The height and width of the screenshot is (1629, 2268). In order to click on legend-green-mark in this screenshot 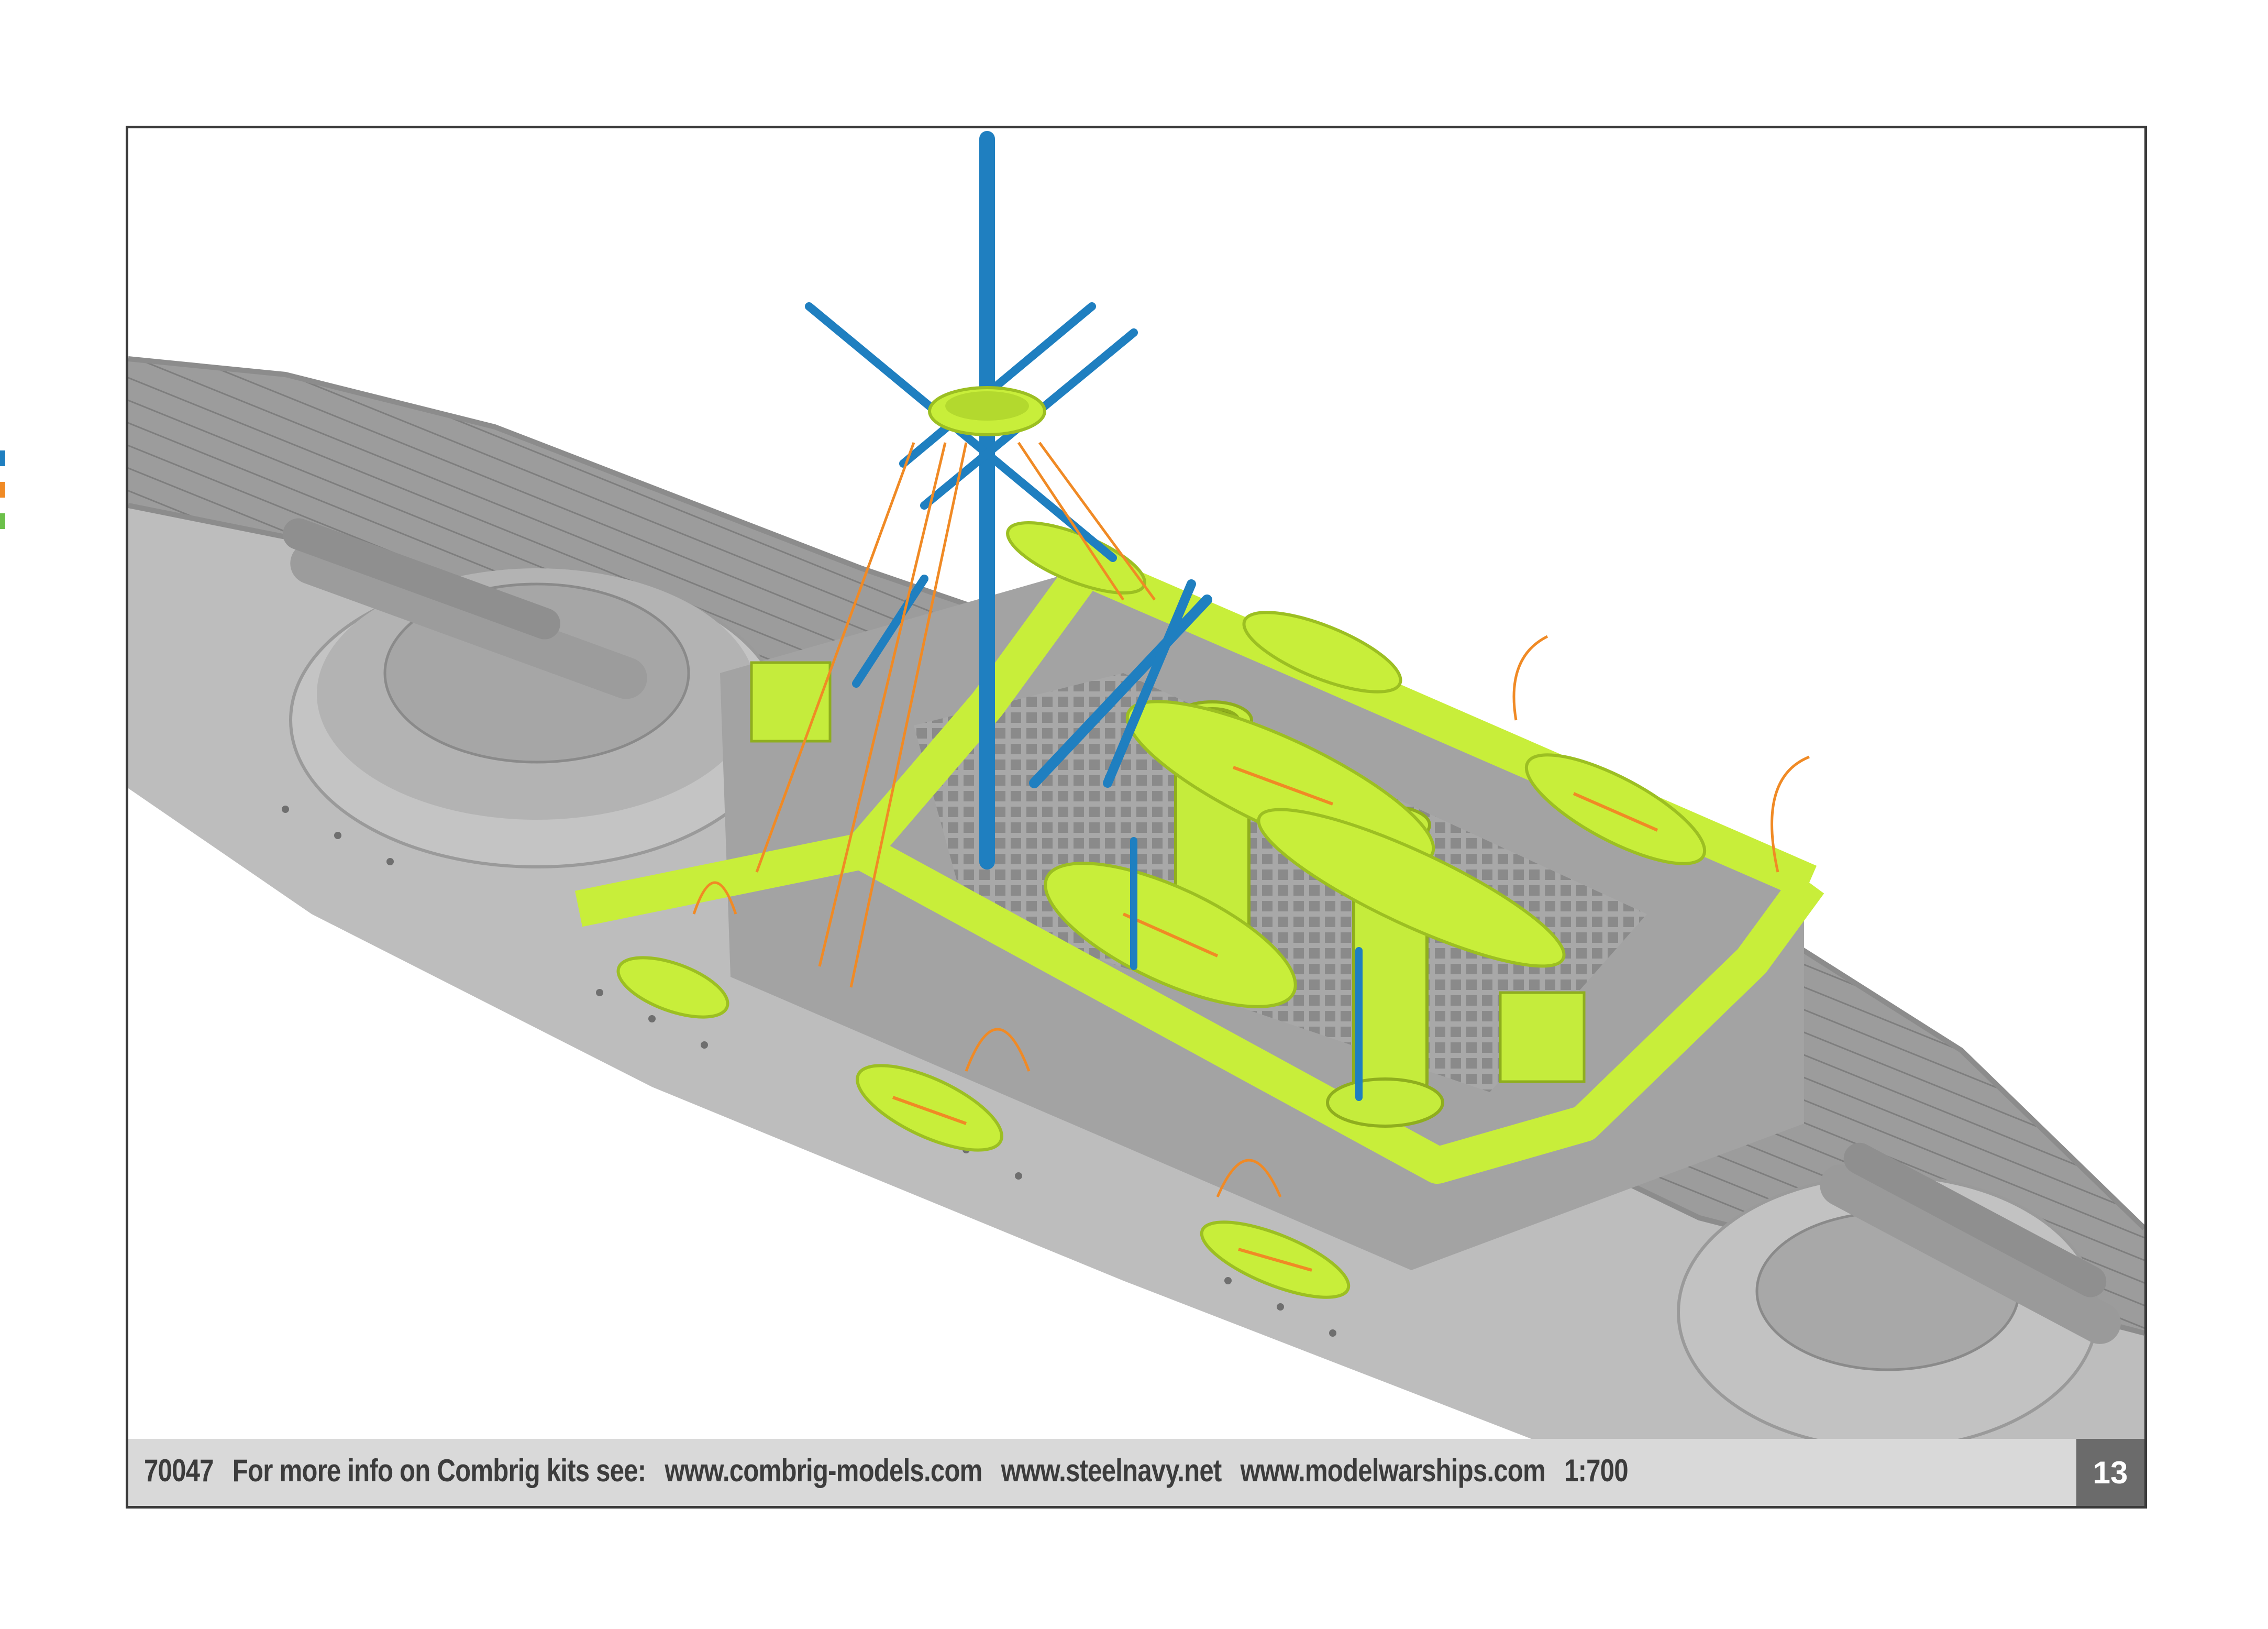, I will do `click(2, 521)`.